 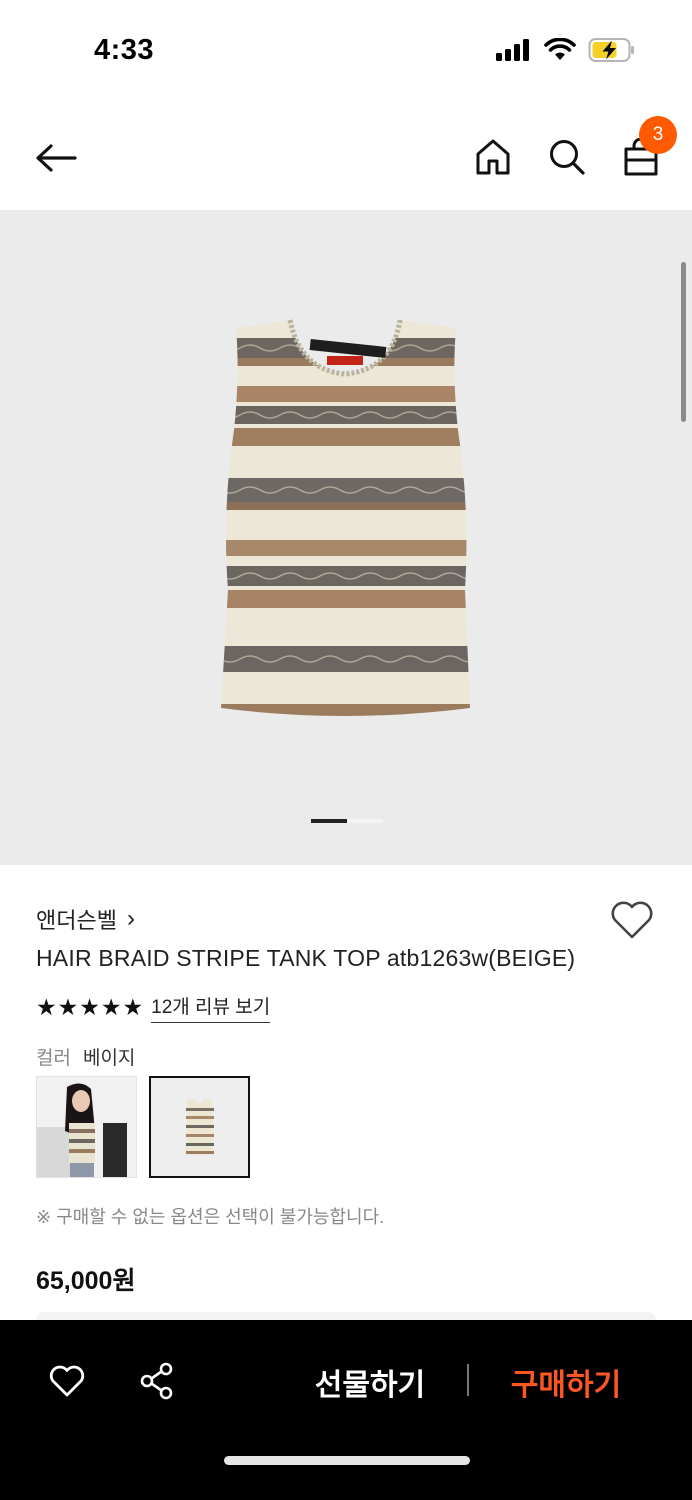 What do you see at coordinates (86, 1281) in the screenshot?
I see `product-price: 65,000원` at bounding box center [86, 1281].